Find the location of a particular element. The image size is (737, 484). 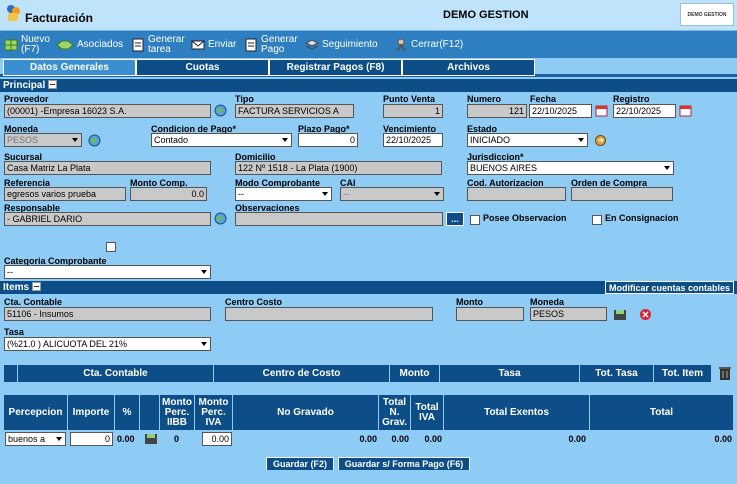

proveedor-field: (00001) -Empresa 16023 S.A. is located at coordinates (107, 111).